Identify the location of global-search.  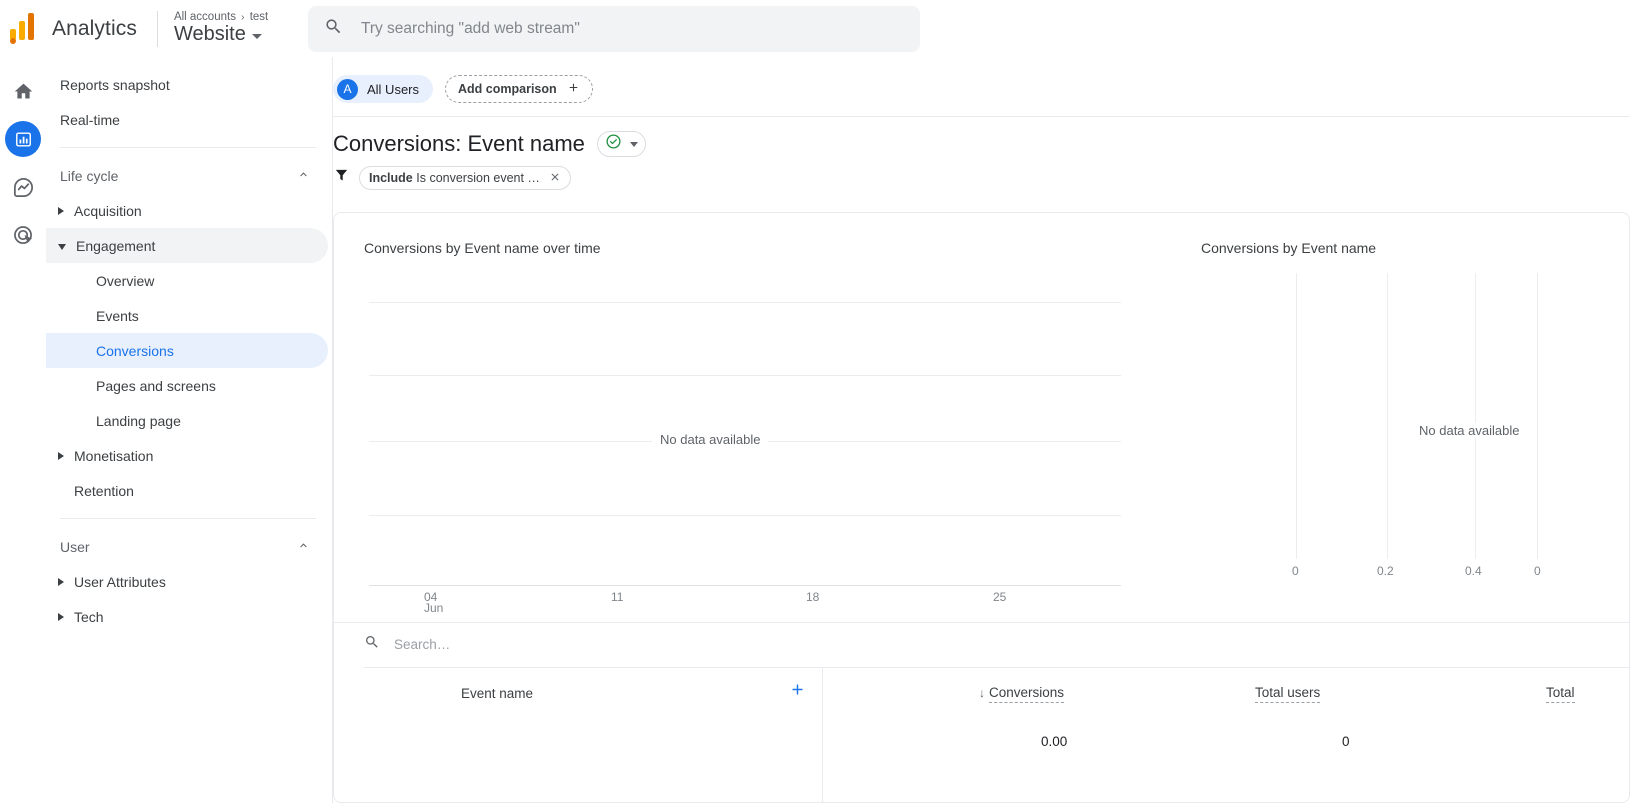
(613, 28).